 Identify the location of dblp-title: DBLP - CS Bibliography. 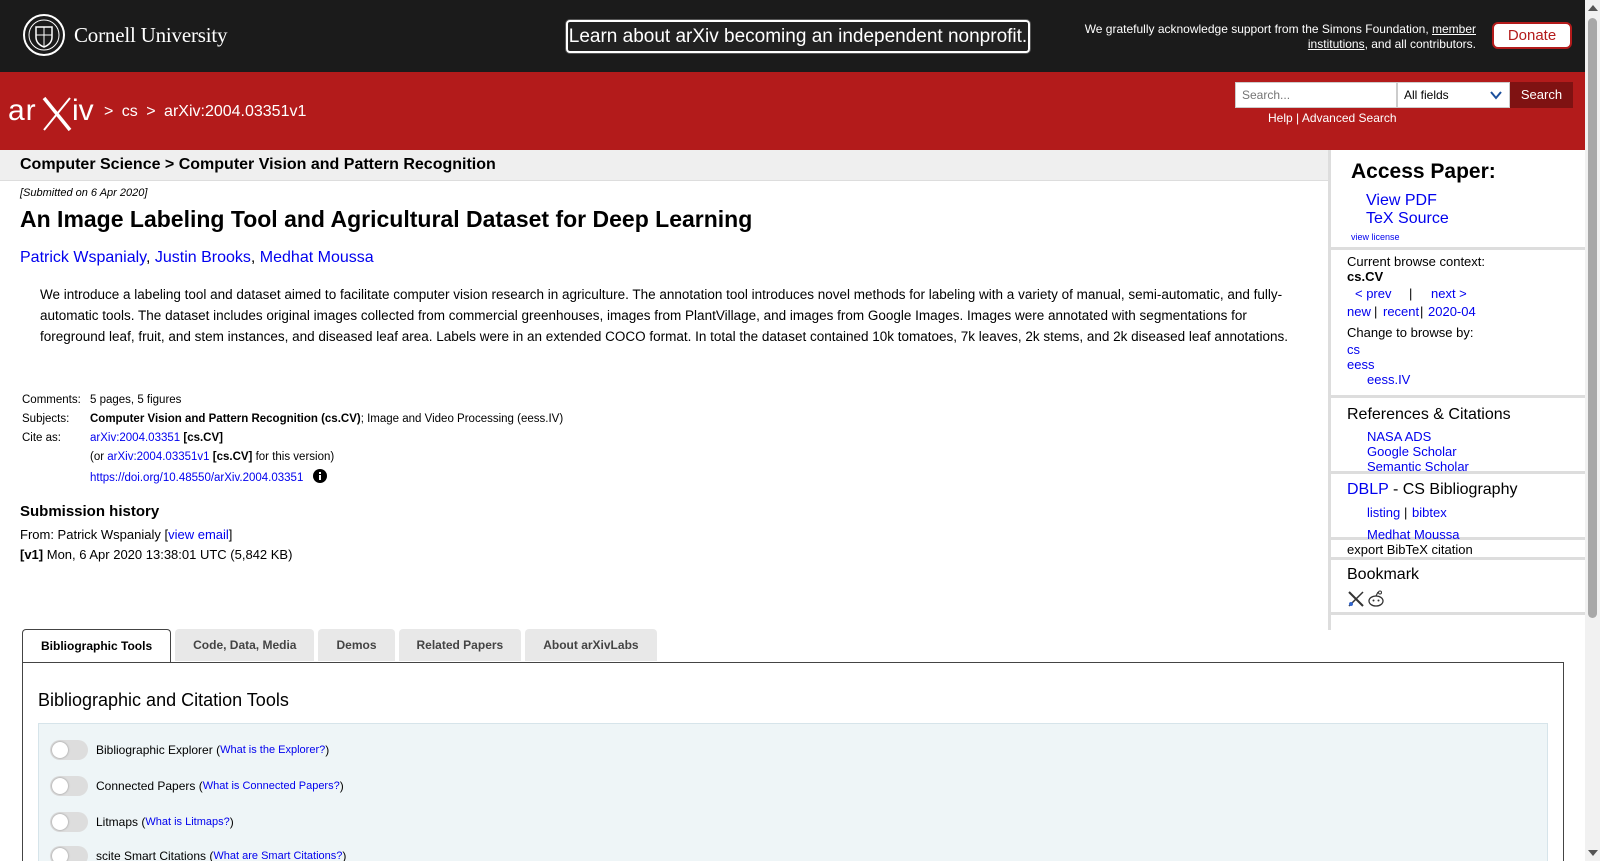
(1432, 490).